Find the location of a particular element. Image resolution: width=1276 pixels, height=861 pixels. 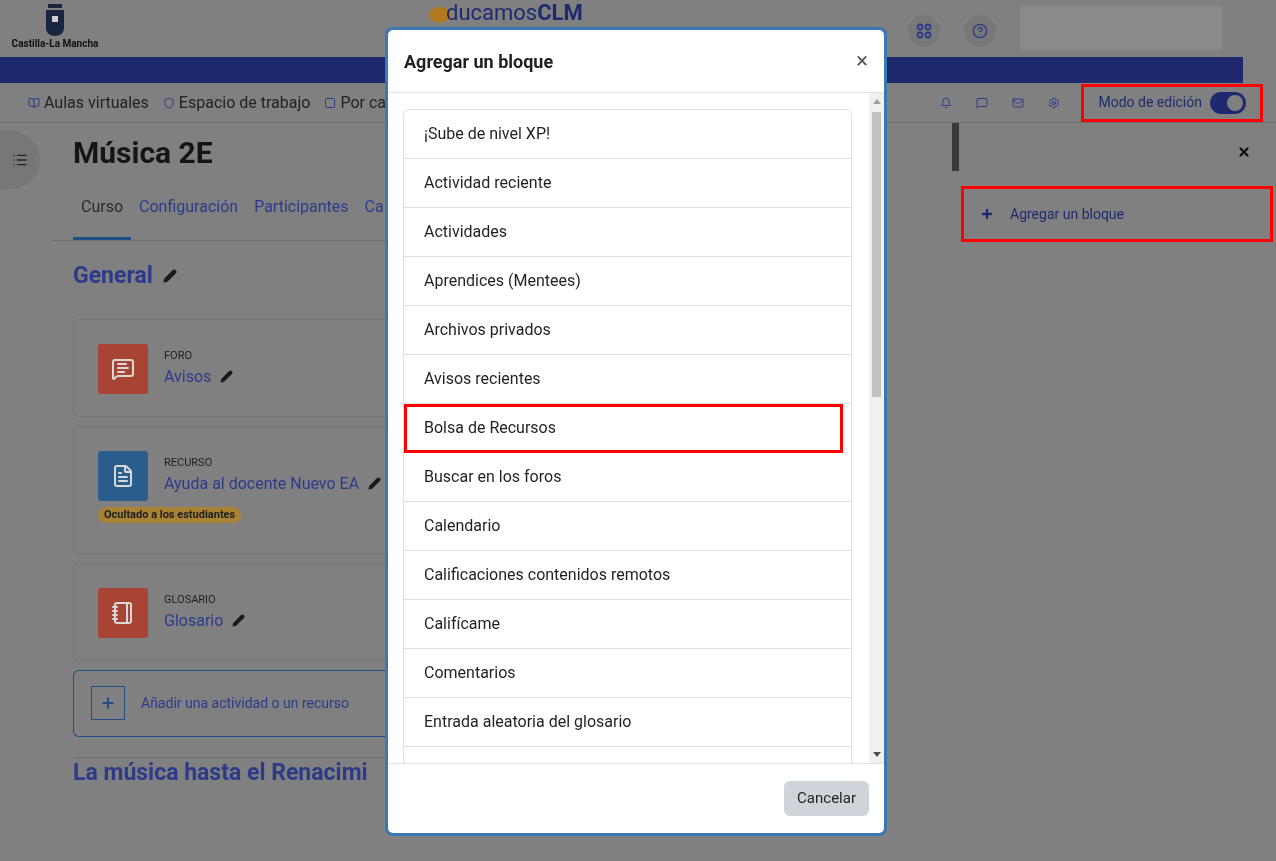

block-option: Actividad reciente is located at coordinates (627, 183).